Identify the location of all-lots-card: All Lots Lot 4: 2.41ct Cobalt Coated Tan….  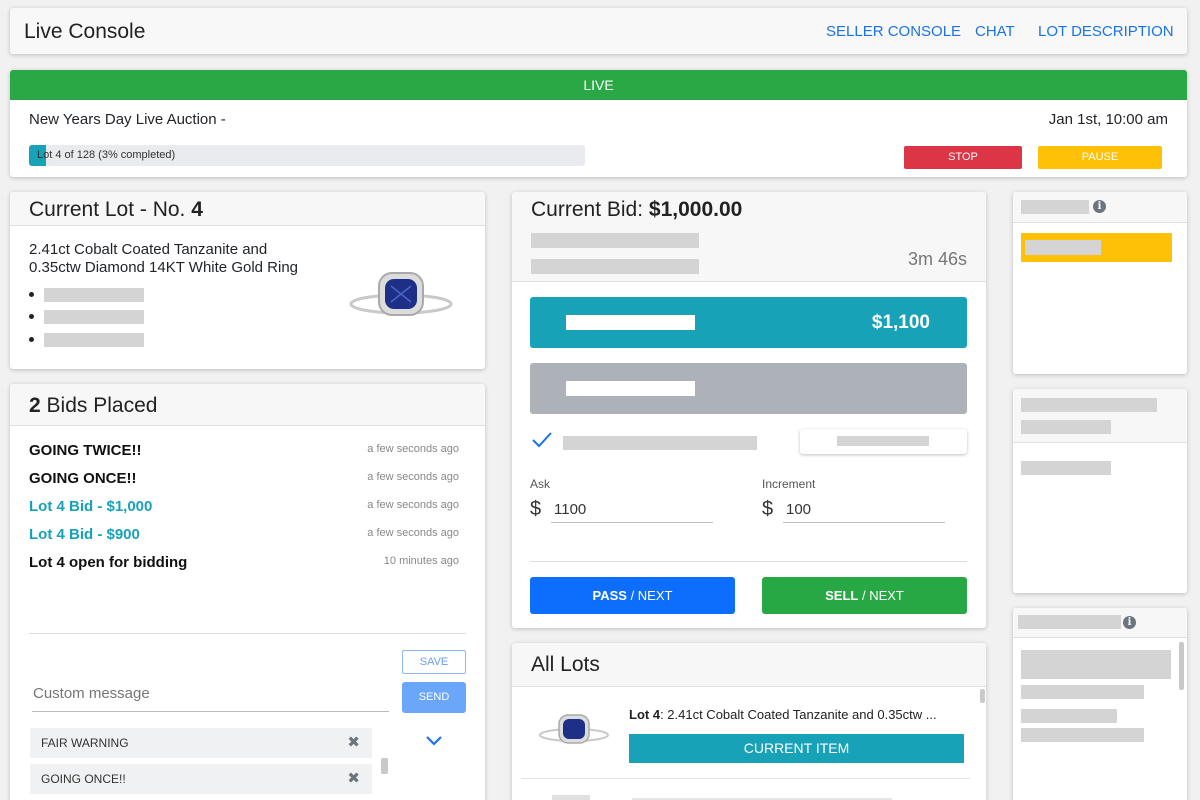
(749, 721).